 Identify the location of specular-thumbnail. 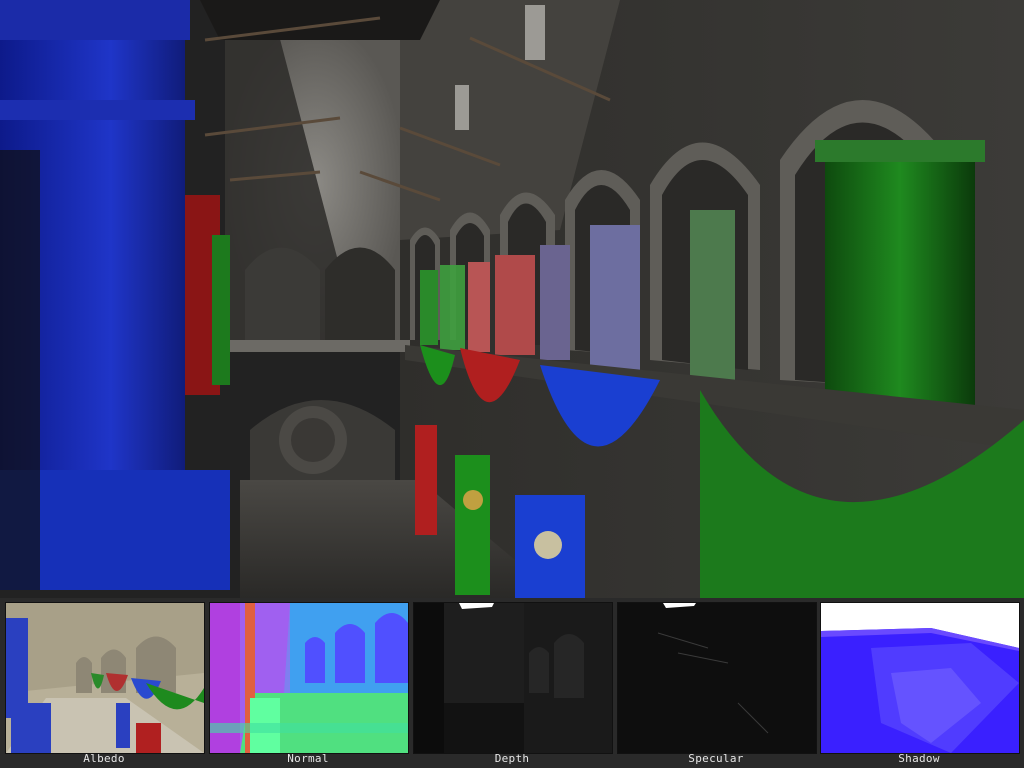
(717, 678).